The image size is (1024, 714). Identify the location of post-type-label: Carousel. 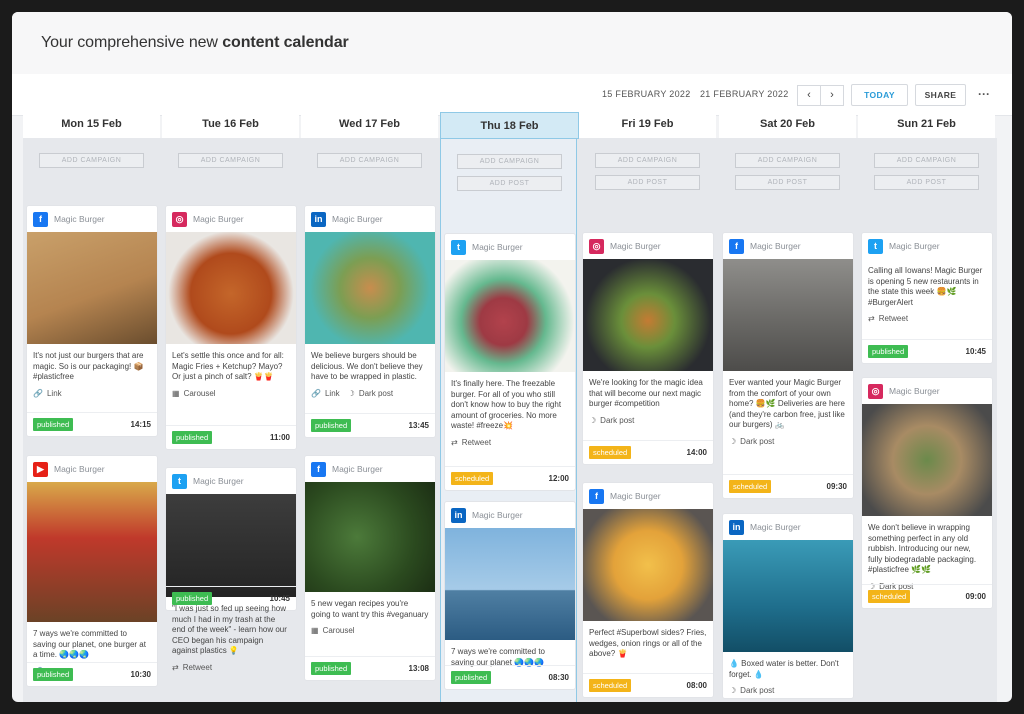
(199, 393).